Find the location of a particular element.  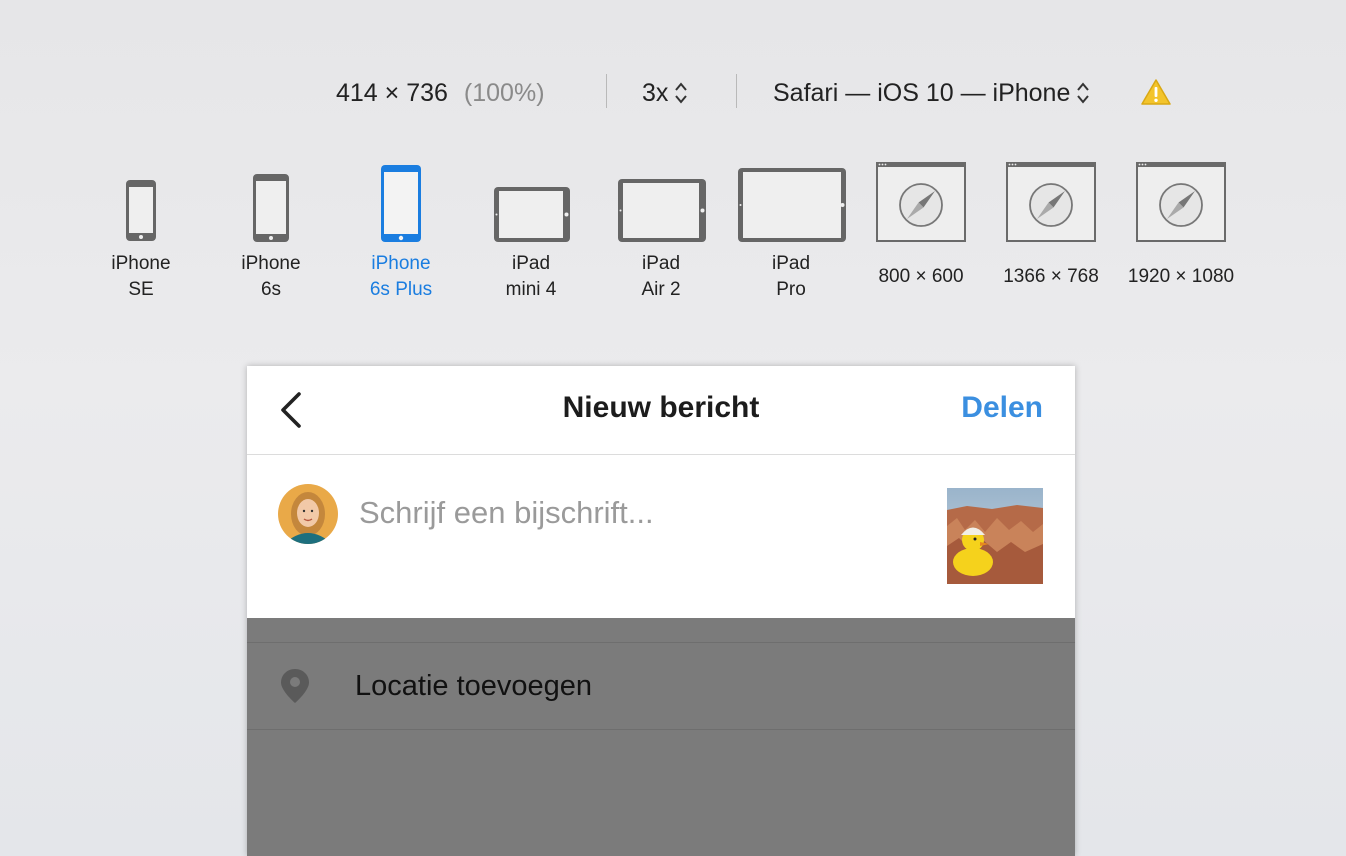

photo-preview is located at coordinates (995, 536).